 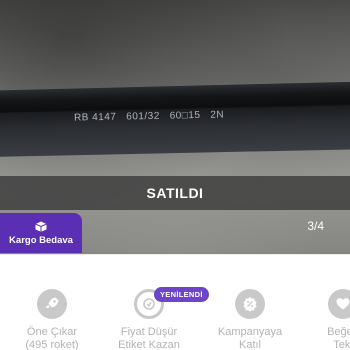 What do you see at coordinates (324, 319) in the screenshot?
I see `favorite-offer-button: Beğen Tekl` at bounding box center [324, 319].